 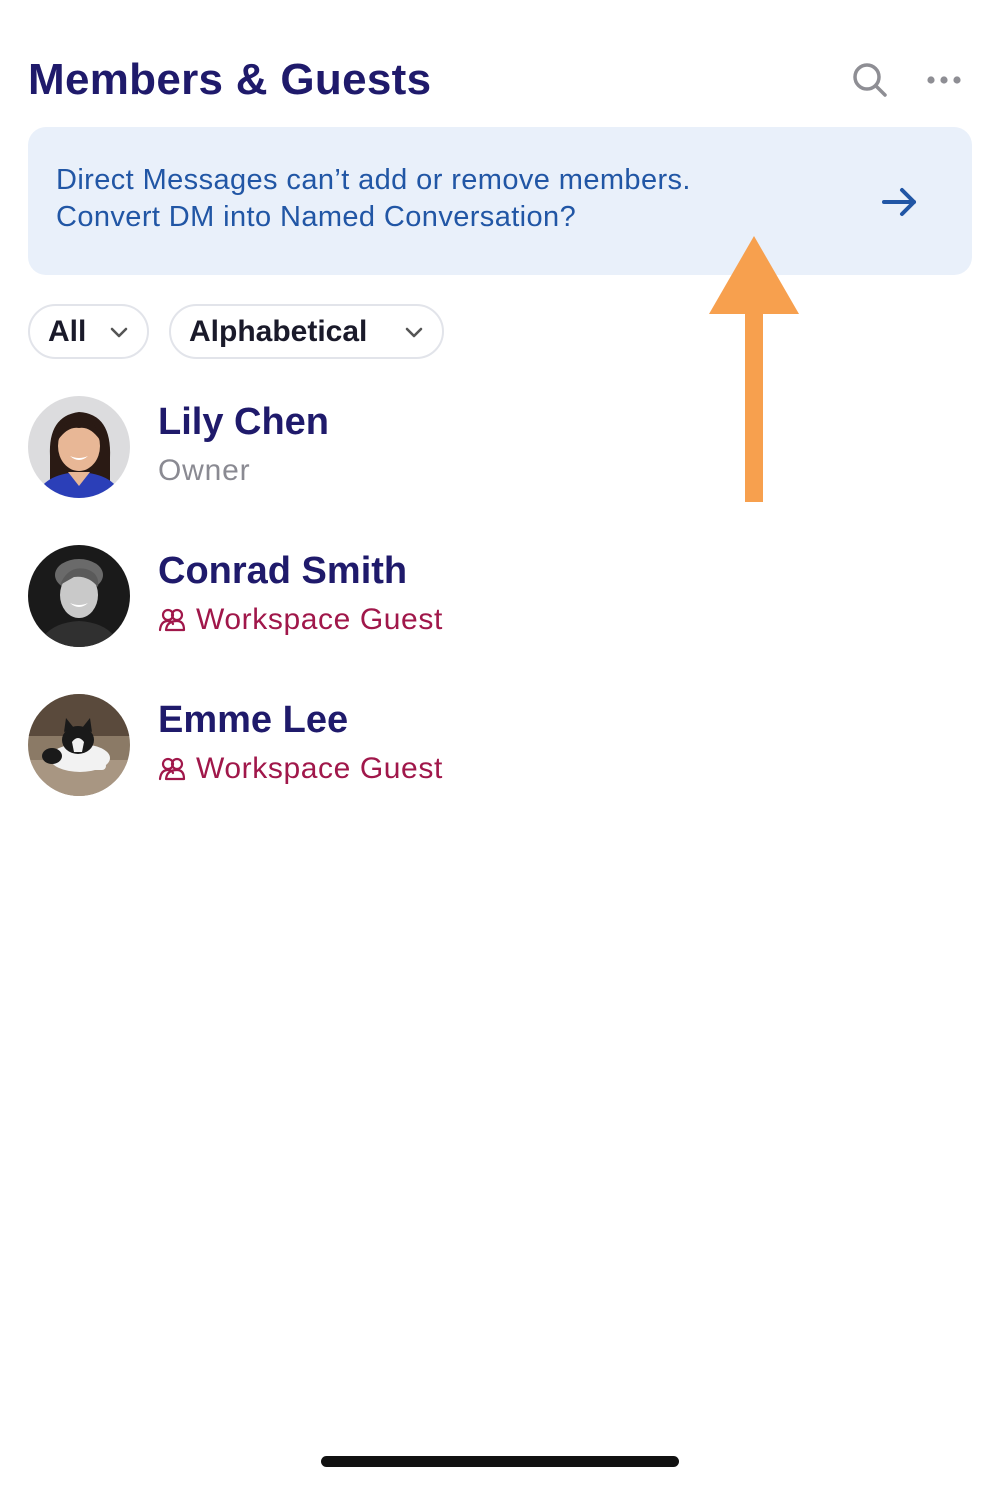 What do you see at coordinates (500, 746) in the screenshot?
I see `member-row: Emme Lee Workspace Guest` at bounding box center [500, 746].